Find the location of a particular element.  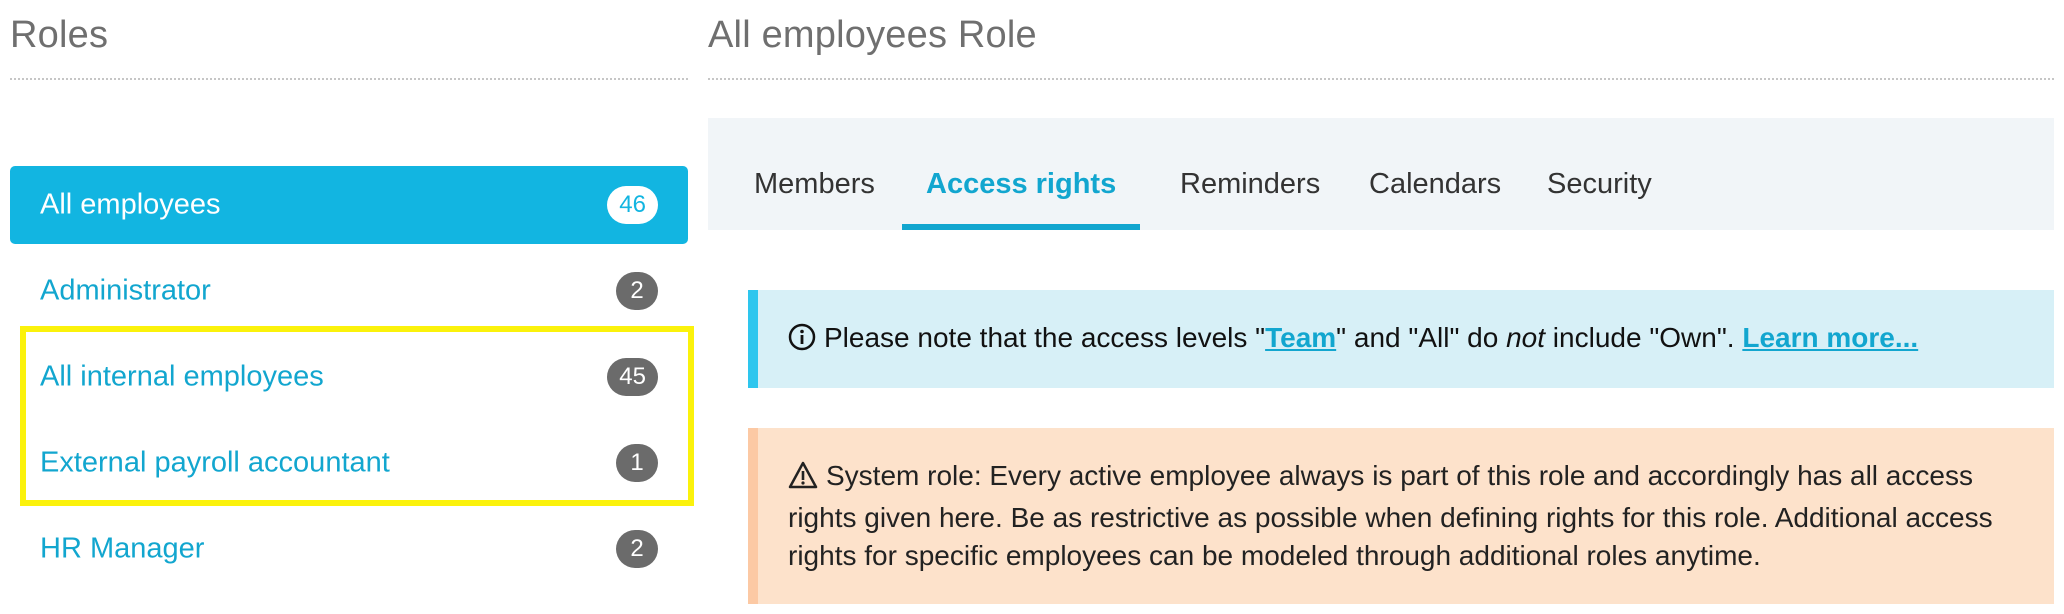

role-label: All internal employees is located at coordinates (182, 376).